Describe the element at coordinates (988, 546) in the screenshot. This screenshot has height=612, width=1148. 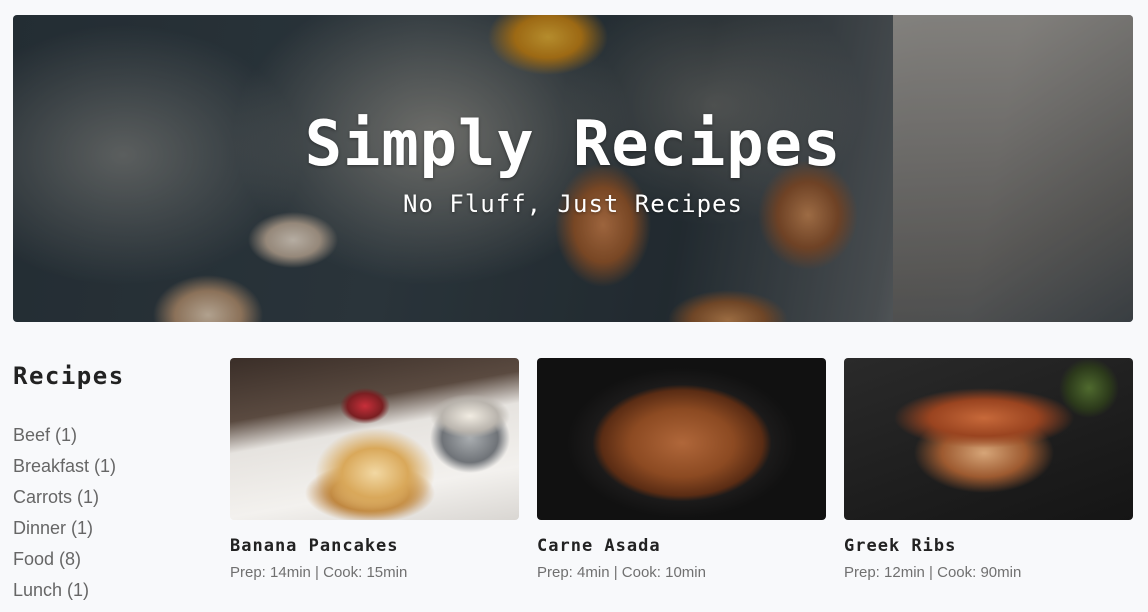
I see `recipe-title: Greek Ribs` at that location.